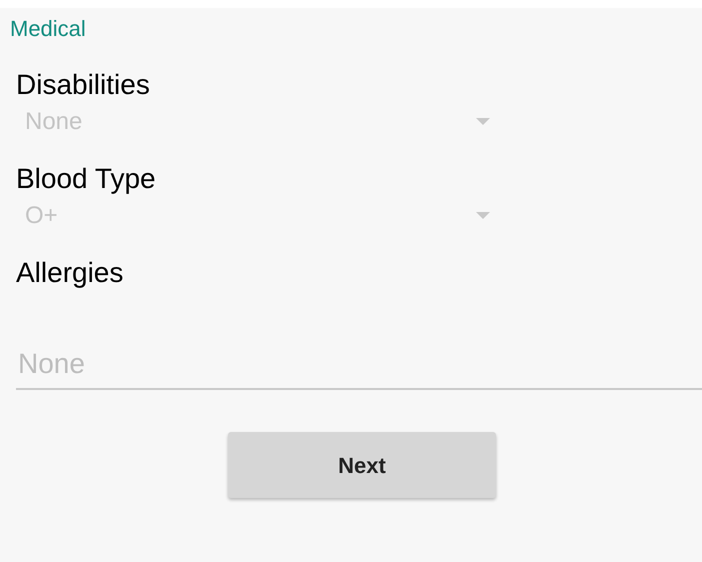 This screenshot has width=702, height=562. I want to click on field-label: Disabilities, so click(83, 85).